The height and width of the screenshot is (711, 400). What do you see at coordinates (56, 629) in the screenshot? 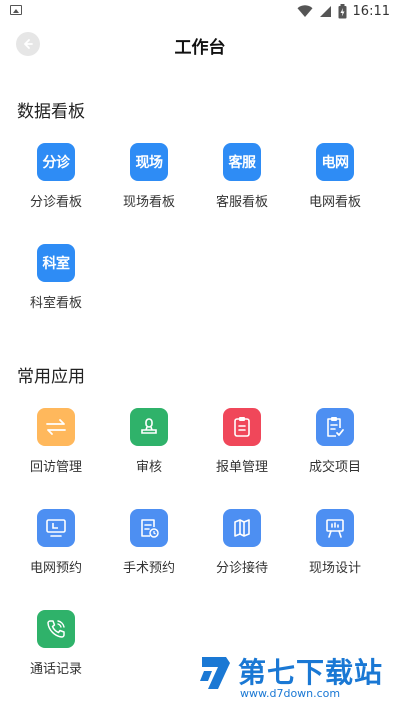
I see `phone-icon` at bounding box center [56, 629].